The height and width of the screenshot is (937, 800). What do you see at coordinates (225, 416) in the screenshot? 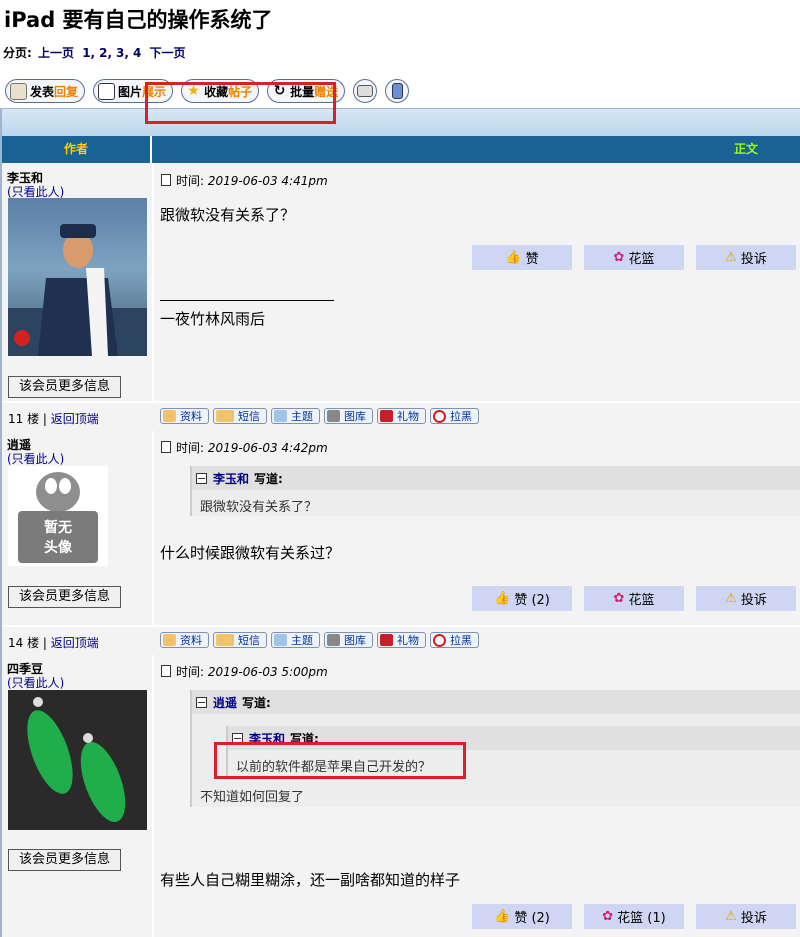
I see `users-icon` at bounding box center [225, 416].